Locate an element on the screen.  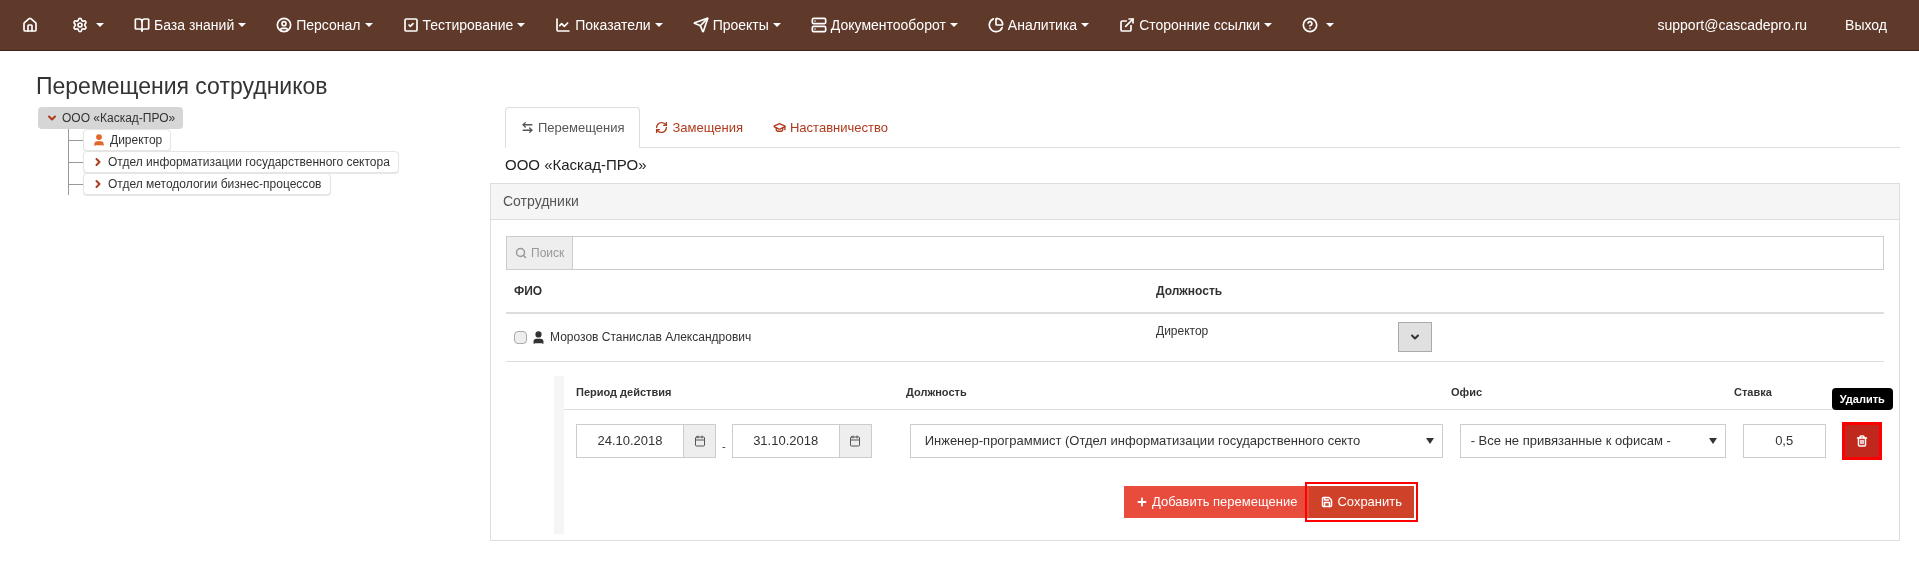
search-icon is located at coordinates (521, 252).